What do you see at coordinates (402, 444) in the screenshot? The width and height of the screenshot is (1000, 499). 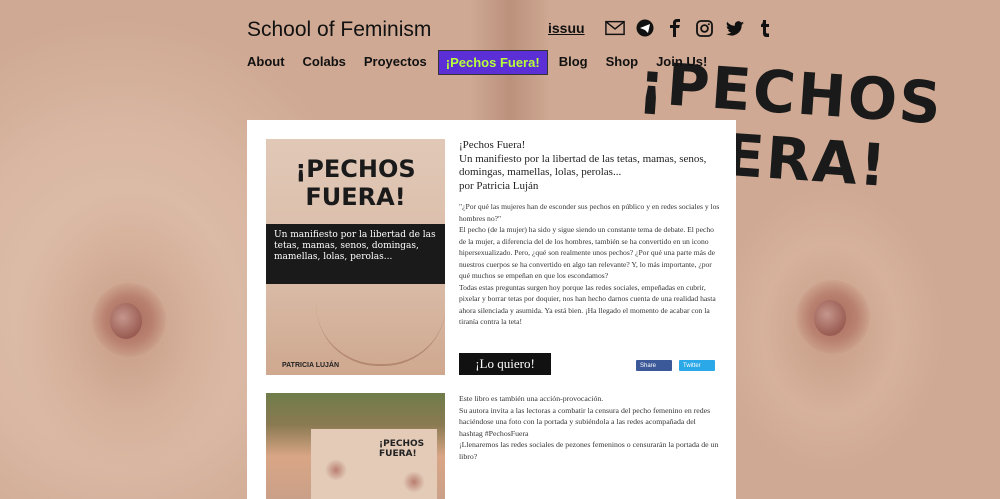 I see `photo-book-title-1: ¡PECHOS` at bounding box center [402, 444].